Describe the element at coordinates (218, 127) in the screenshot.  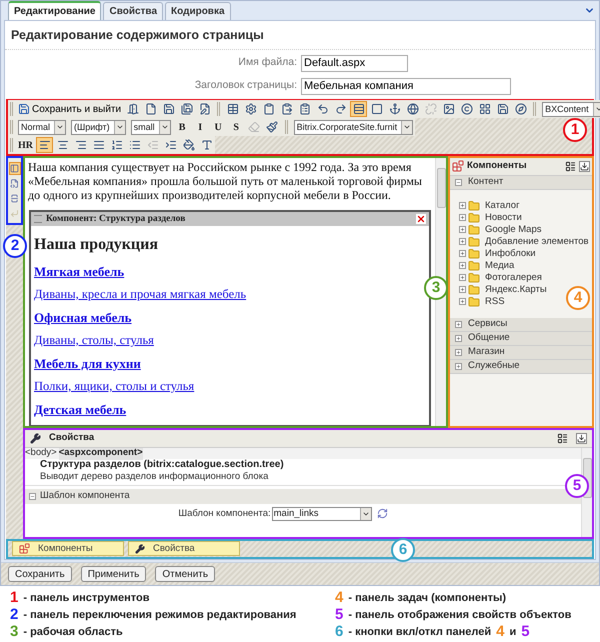
I see `format-button: U` at that location.